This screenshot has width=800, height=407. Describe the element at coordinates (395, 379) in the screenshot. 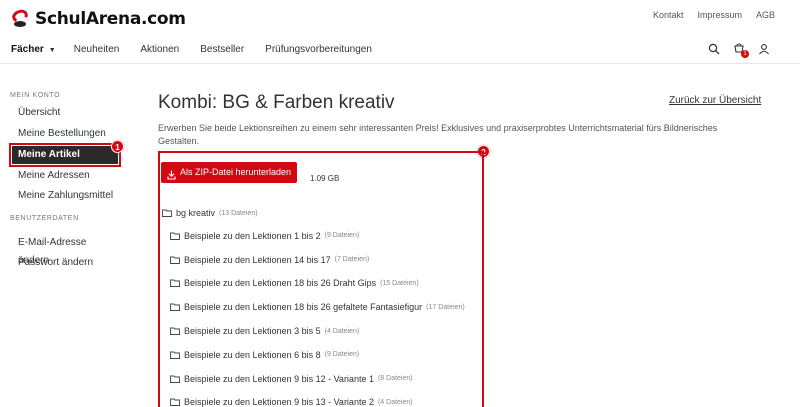

I see `file-count: (8 Dateien)` at that location.